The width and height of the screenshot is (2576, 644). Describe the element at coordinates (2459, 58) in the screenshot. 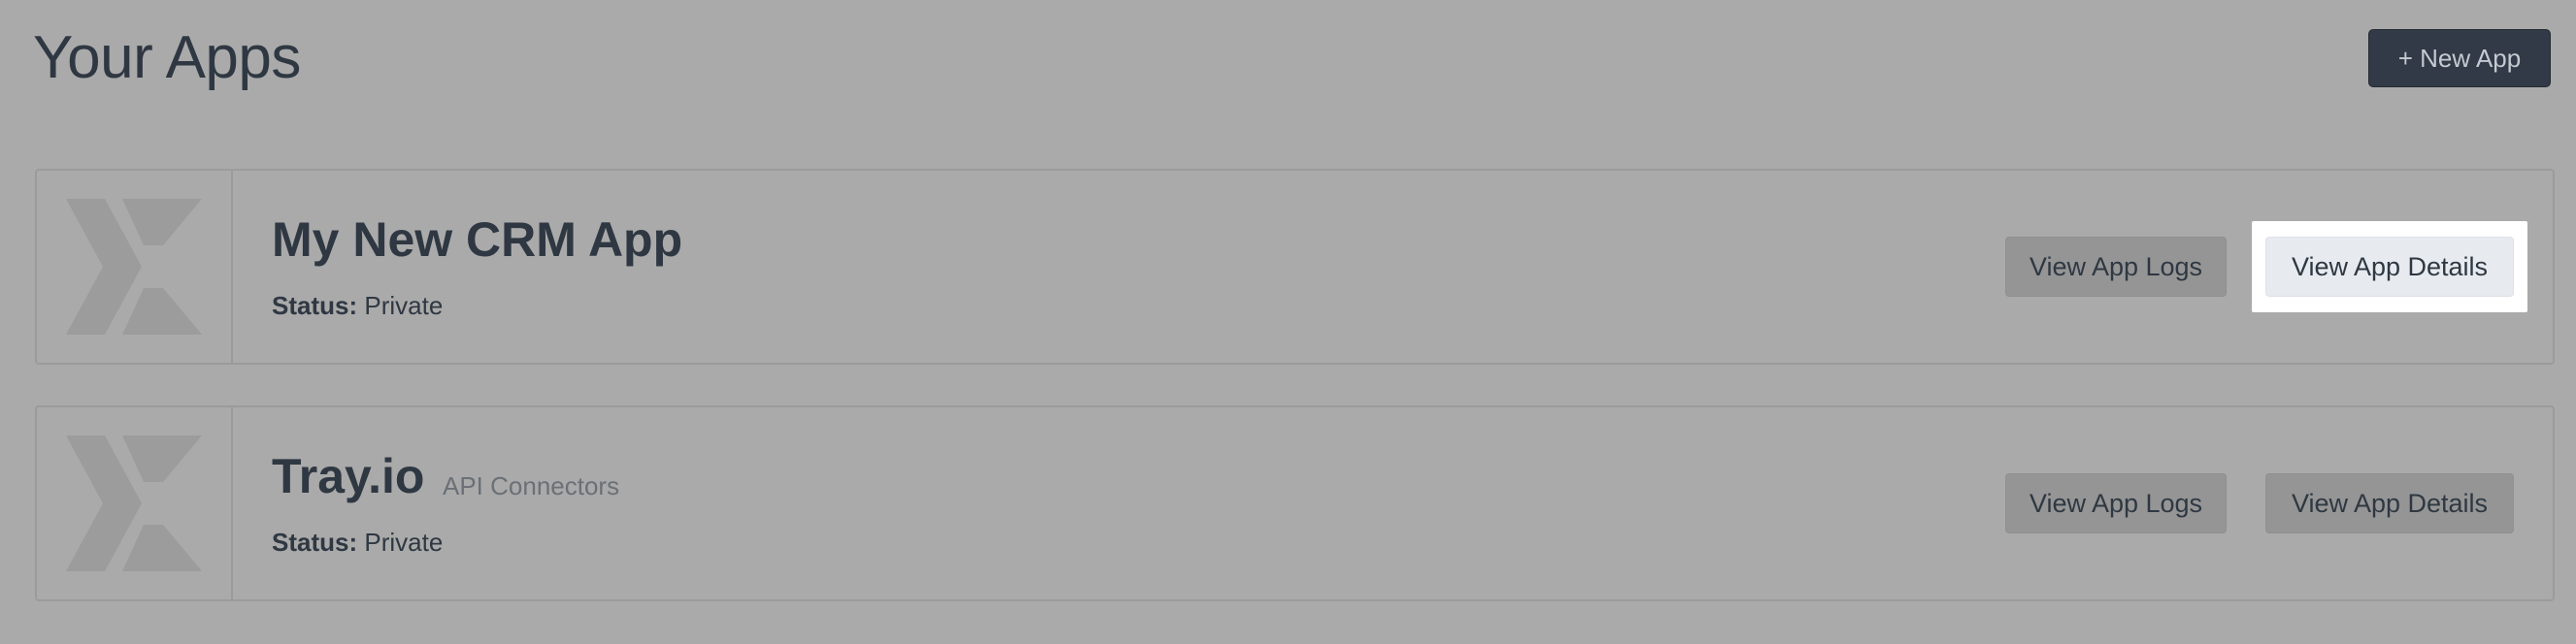

I see `new-app-button: + New App` at that location.